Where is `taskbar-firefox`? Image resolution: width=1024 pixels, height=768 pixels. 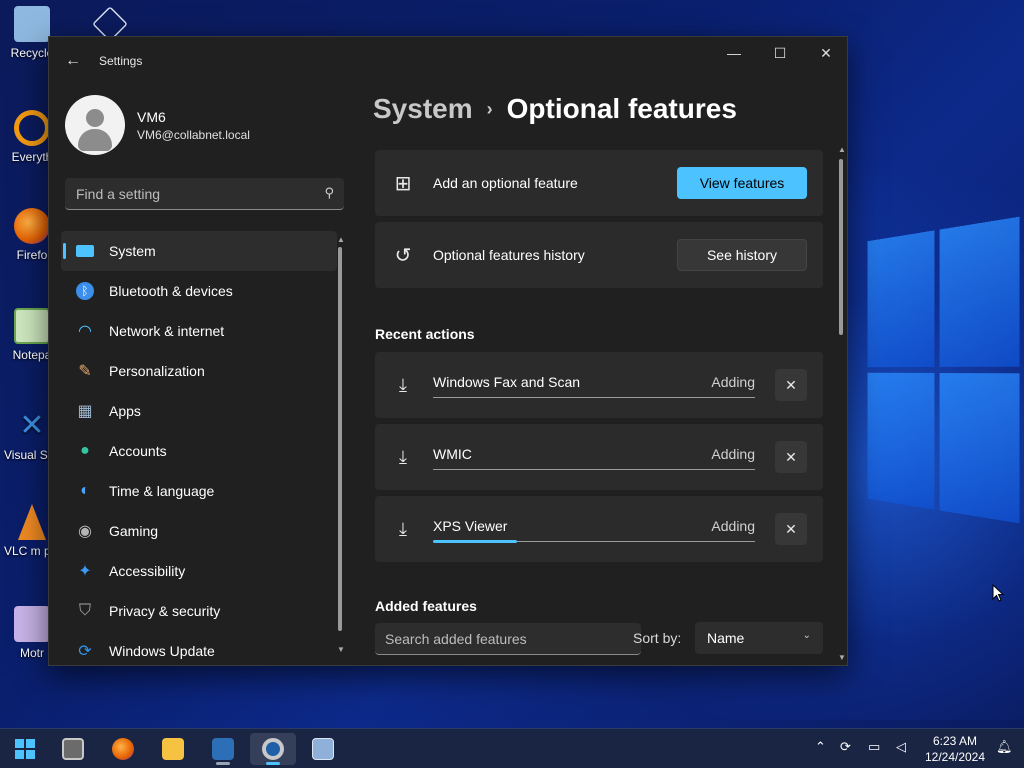
taskbar-firefox is located at coordinates (123, 749).